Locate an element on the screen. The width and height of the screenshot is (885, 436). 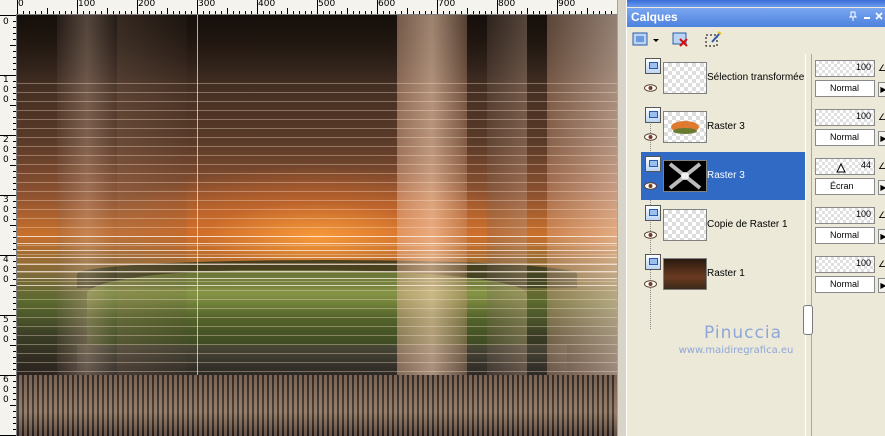
opacity-slider: 44 is located at coordinates (845, 166).